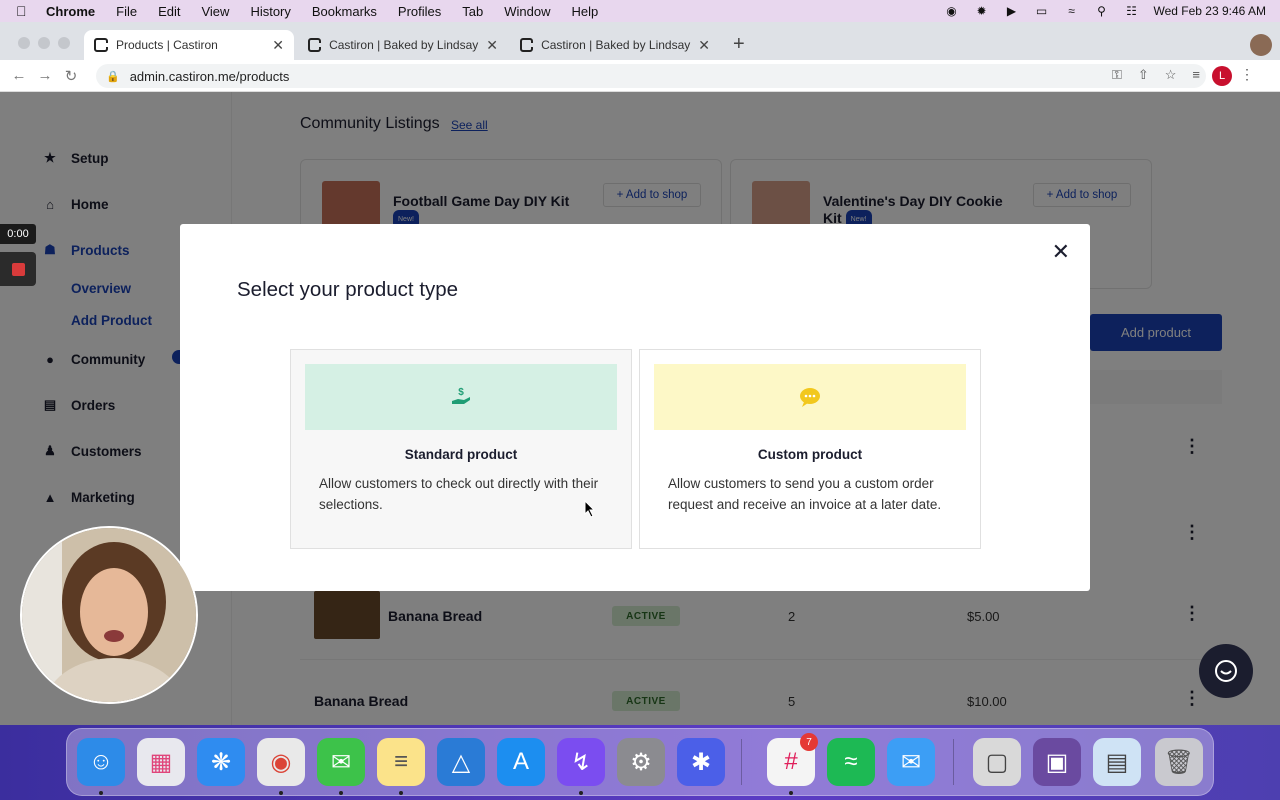  Describe the element at coordinates (215, 11) in the screenshot. I see `menu-view: View` at that location.